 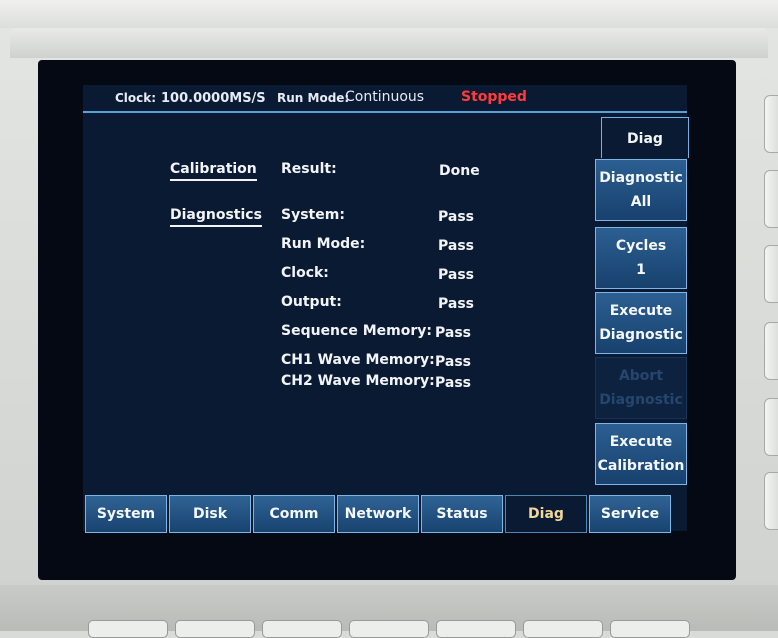 I want to click on cycles-button: Cycles 1, so click(x=641, y=258).